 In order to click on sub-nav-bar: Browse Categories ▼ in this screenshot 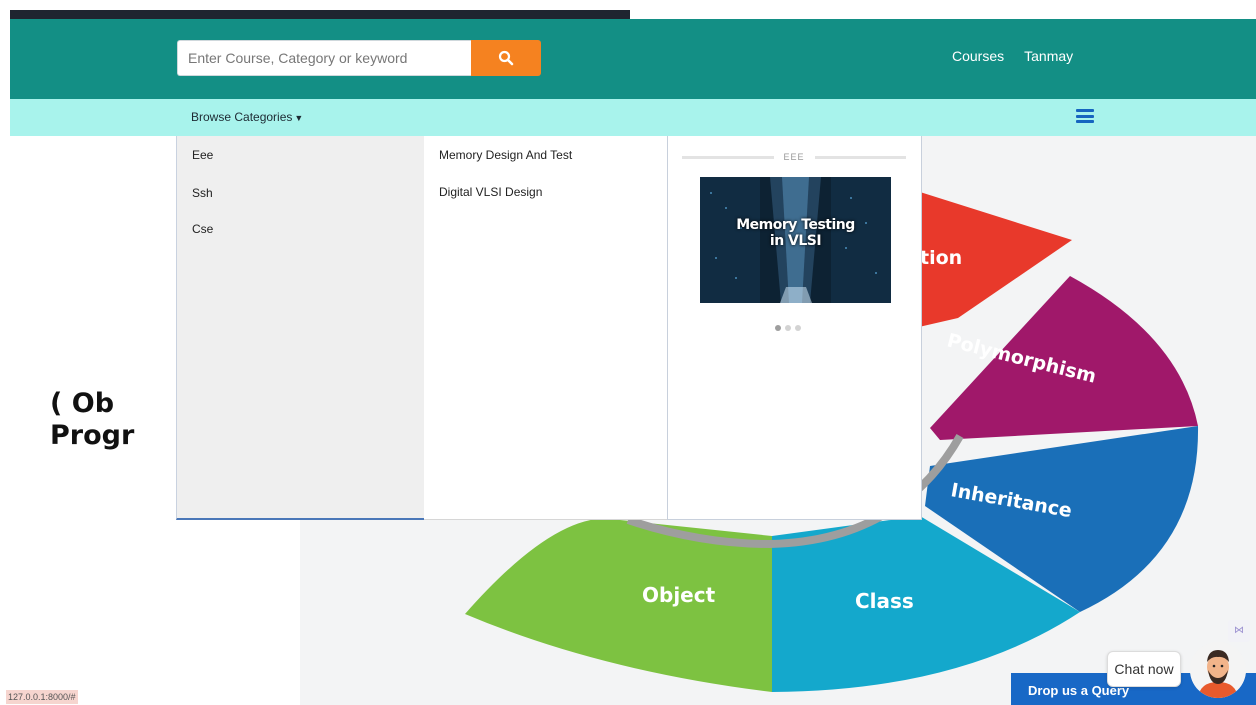, I will do `click(633, 117)`.